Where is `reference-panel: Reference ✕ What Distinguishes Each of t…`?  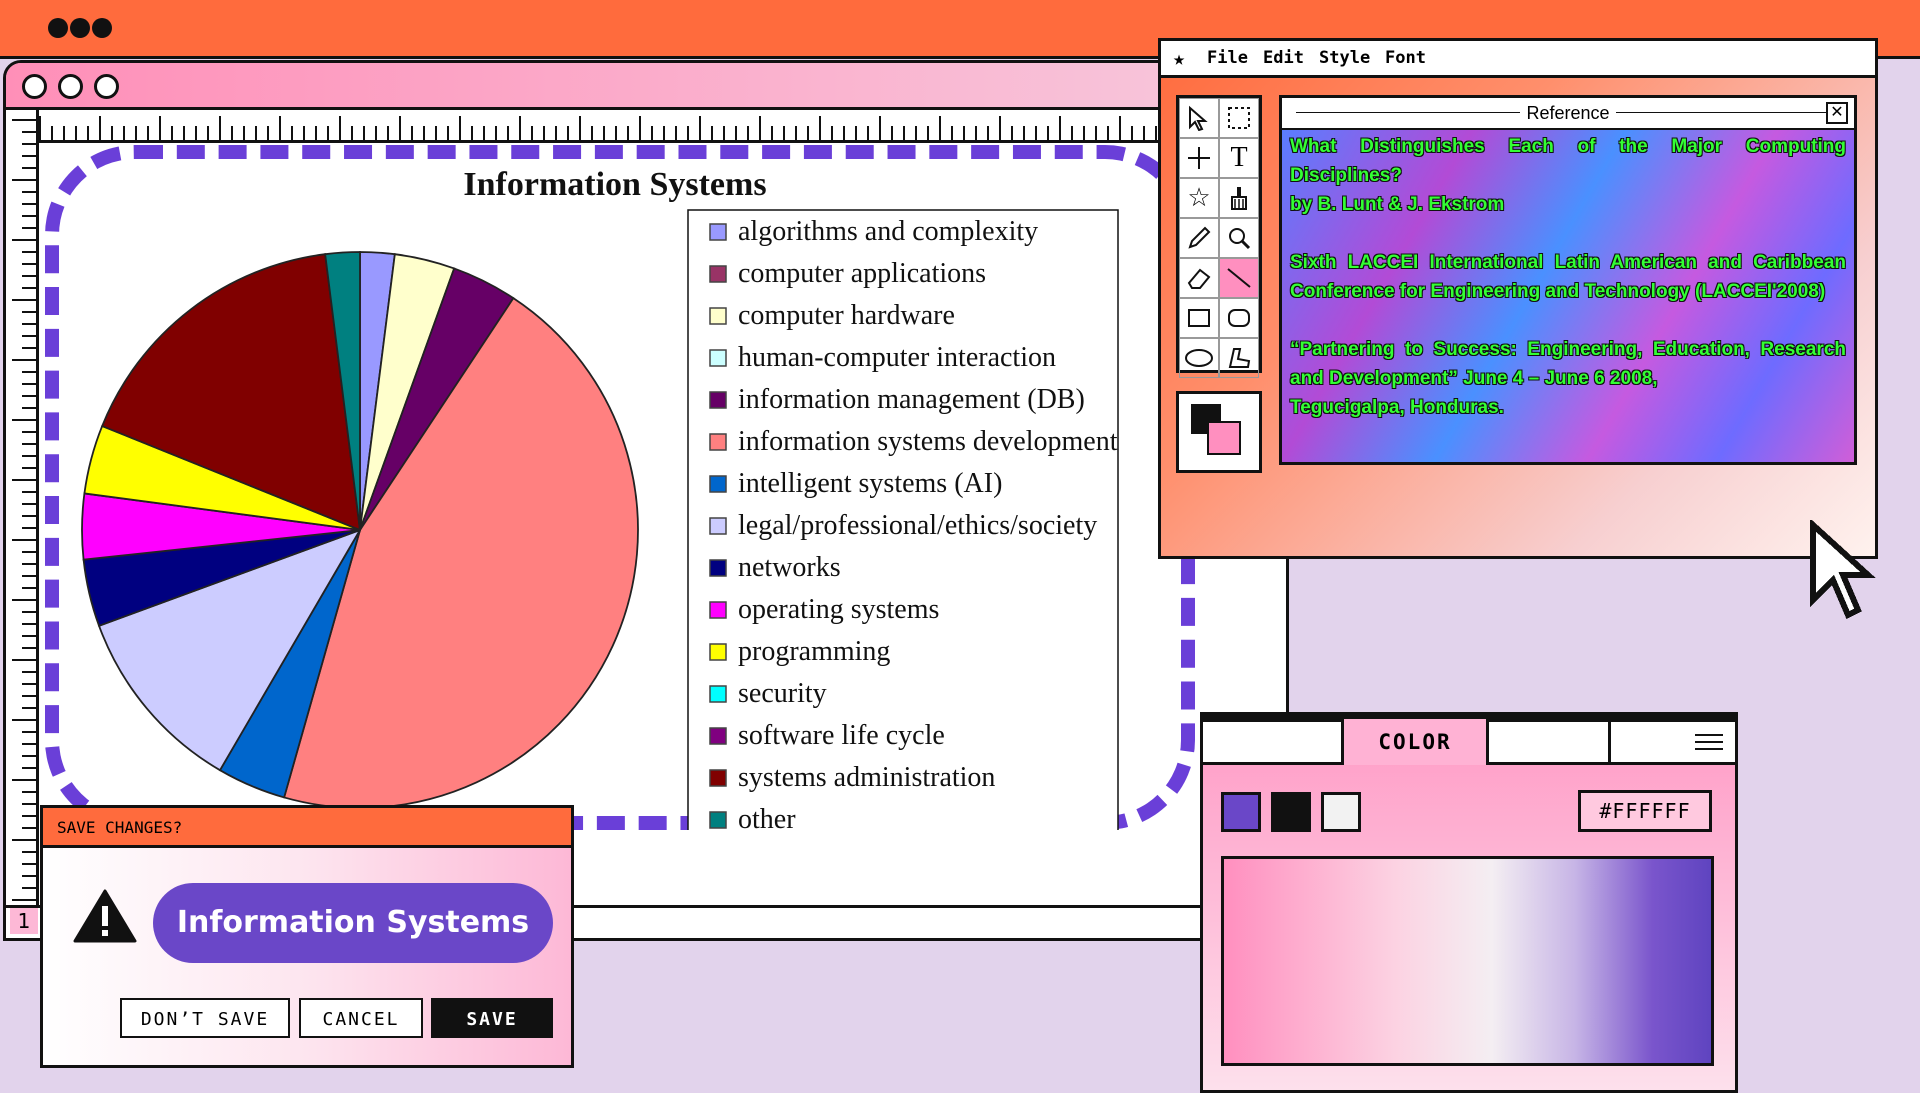 reference-panel: Reference ✕ What Distinguishes Each of t… is located at coordinates (1568, 280).